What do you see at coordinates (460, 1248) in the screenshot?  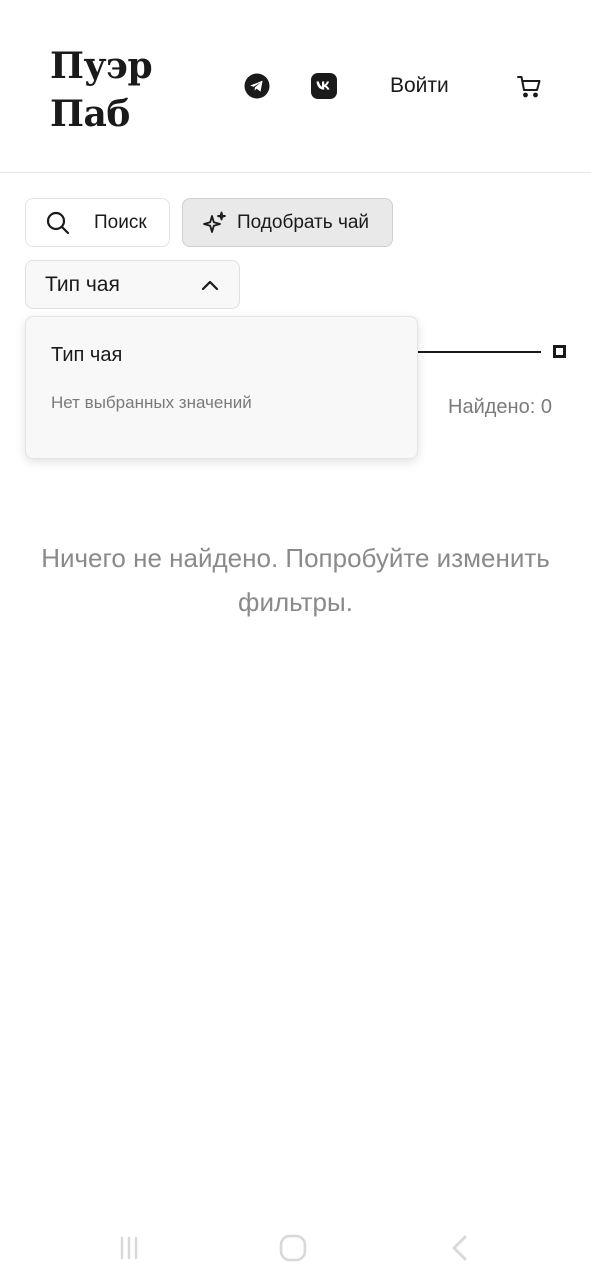 I see `back-icon` at bounding box center [460, 1248].